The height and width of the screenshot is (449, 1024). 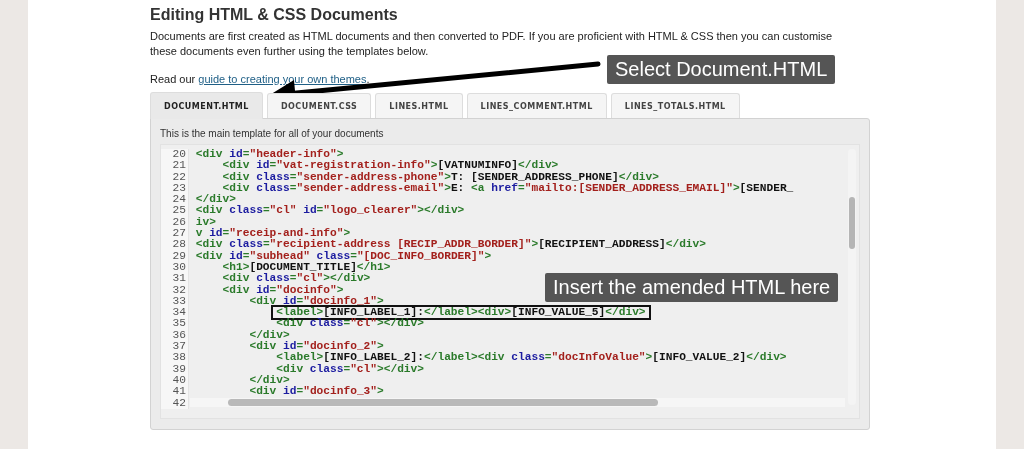 I want to click on line-number: 34, so click(x=175, y=313).